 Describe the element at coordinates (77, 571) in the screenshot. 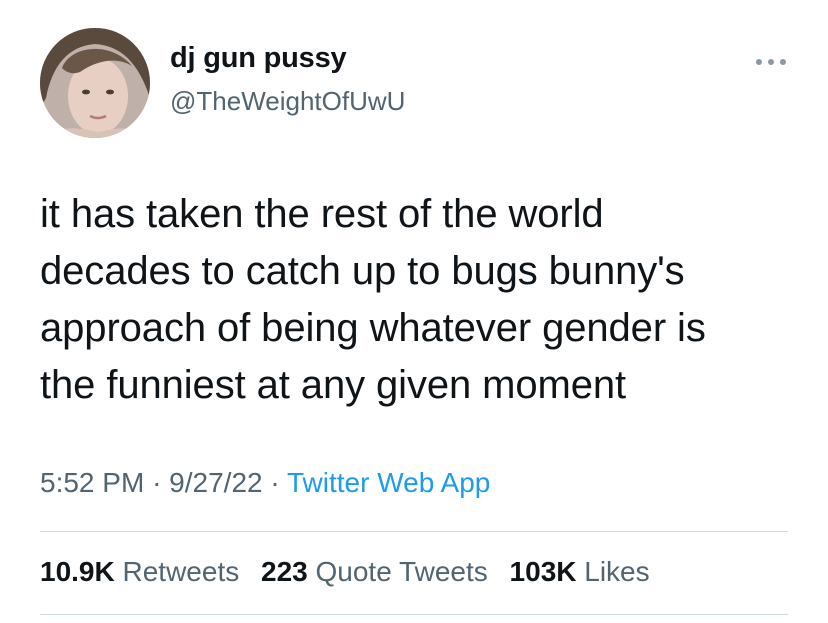

I see `retweets-count: 10.9K` at that location.